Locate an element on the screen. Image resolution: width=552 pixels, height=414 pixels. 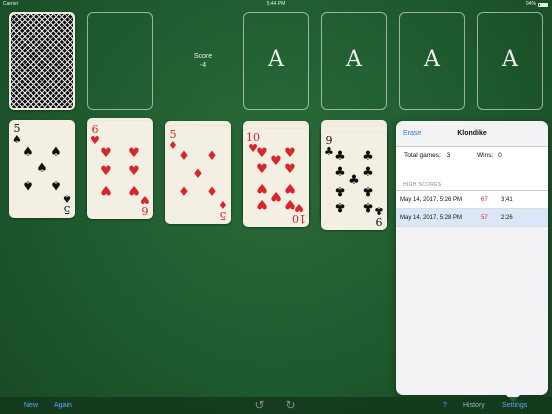
wins-value: 0 is located at coordinates (500, 155).